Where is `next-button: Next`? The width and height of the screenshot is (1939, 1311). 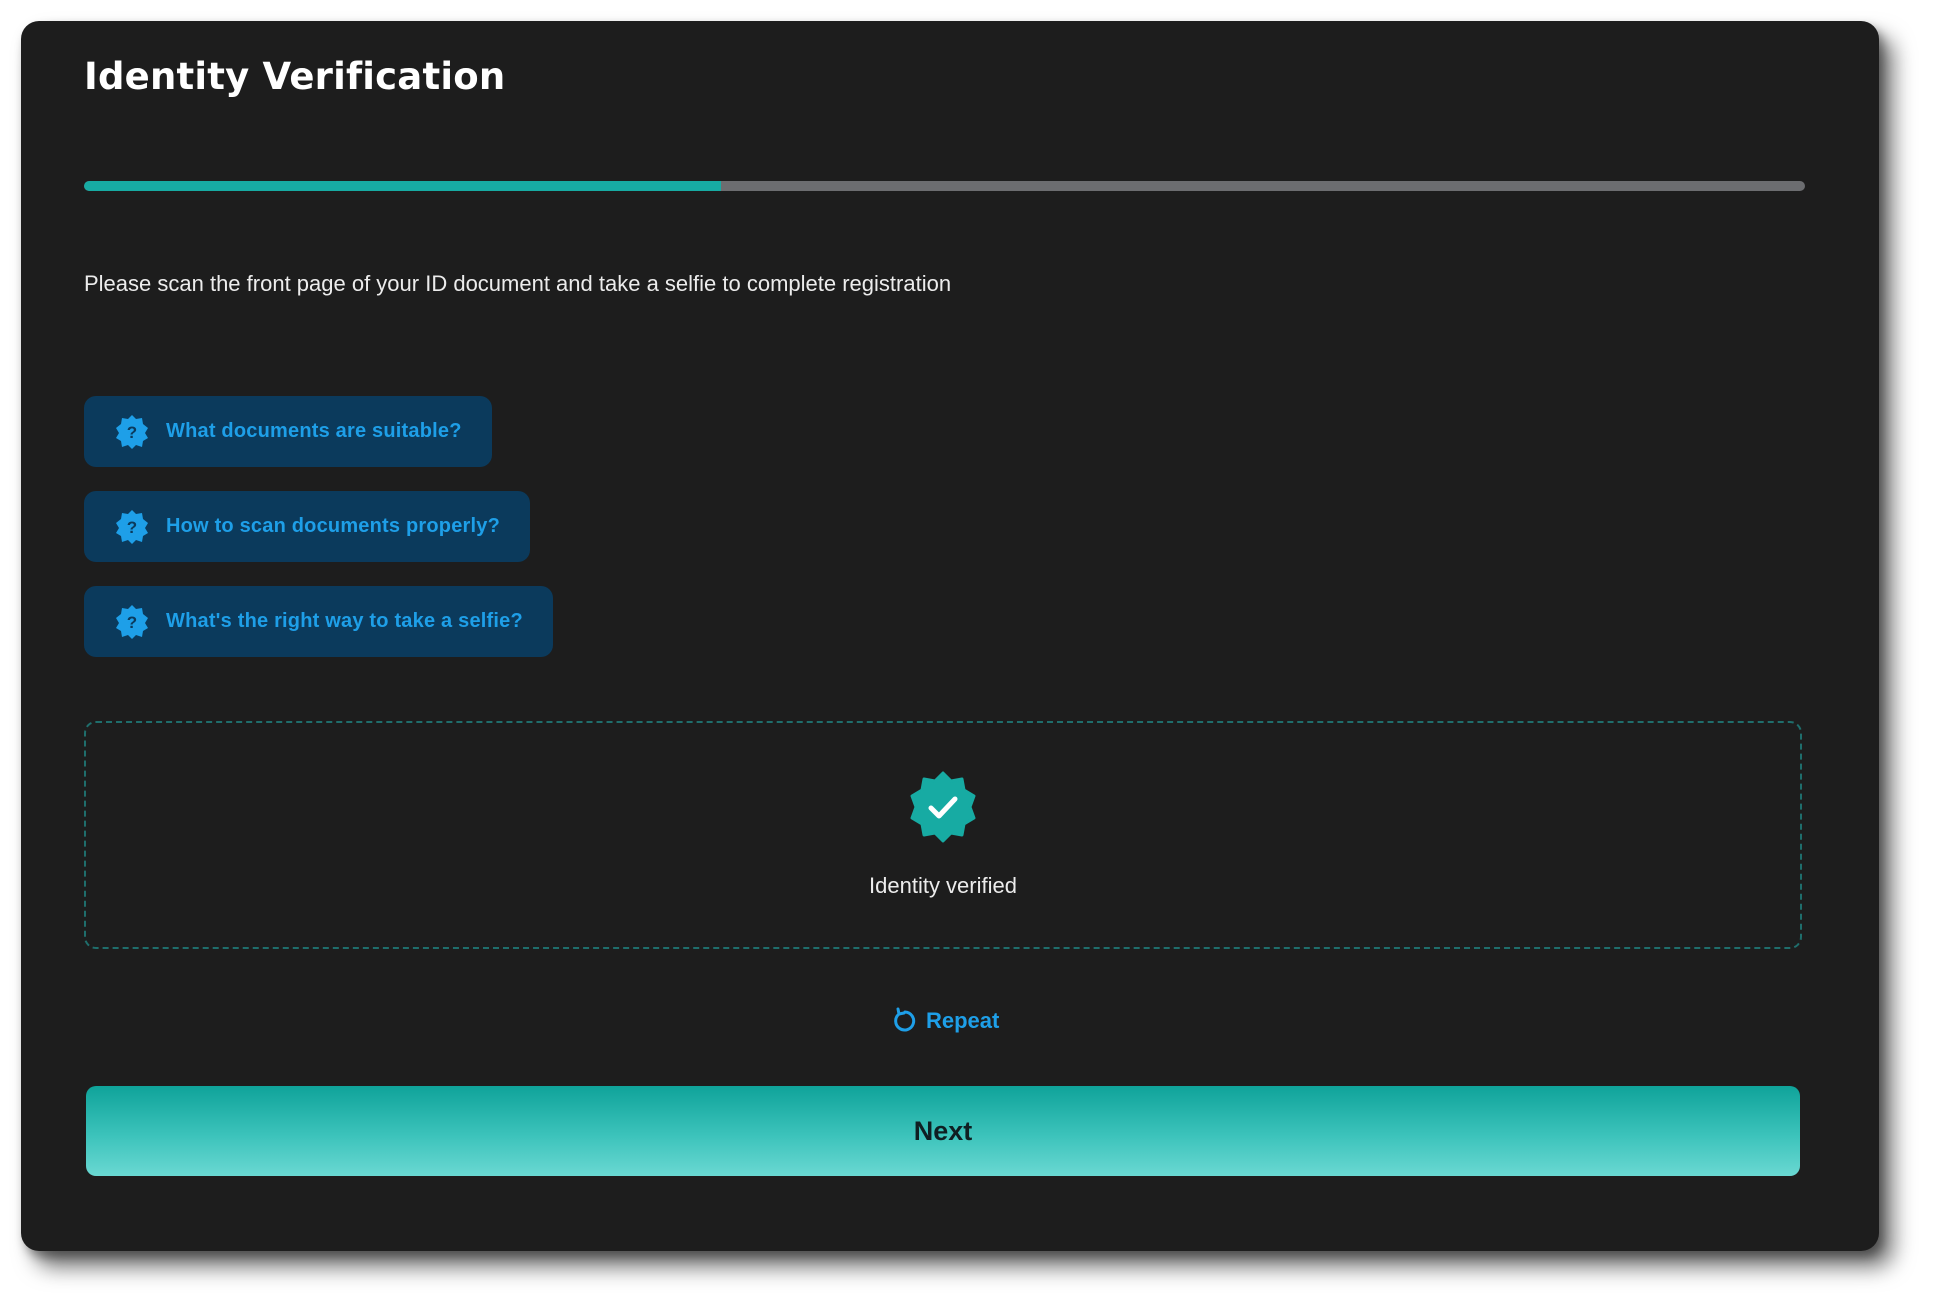 next-button: Next is located at coordinates (943, 1131).